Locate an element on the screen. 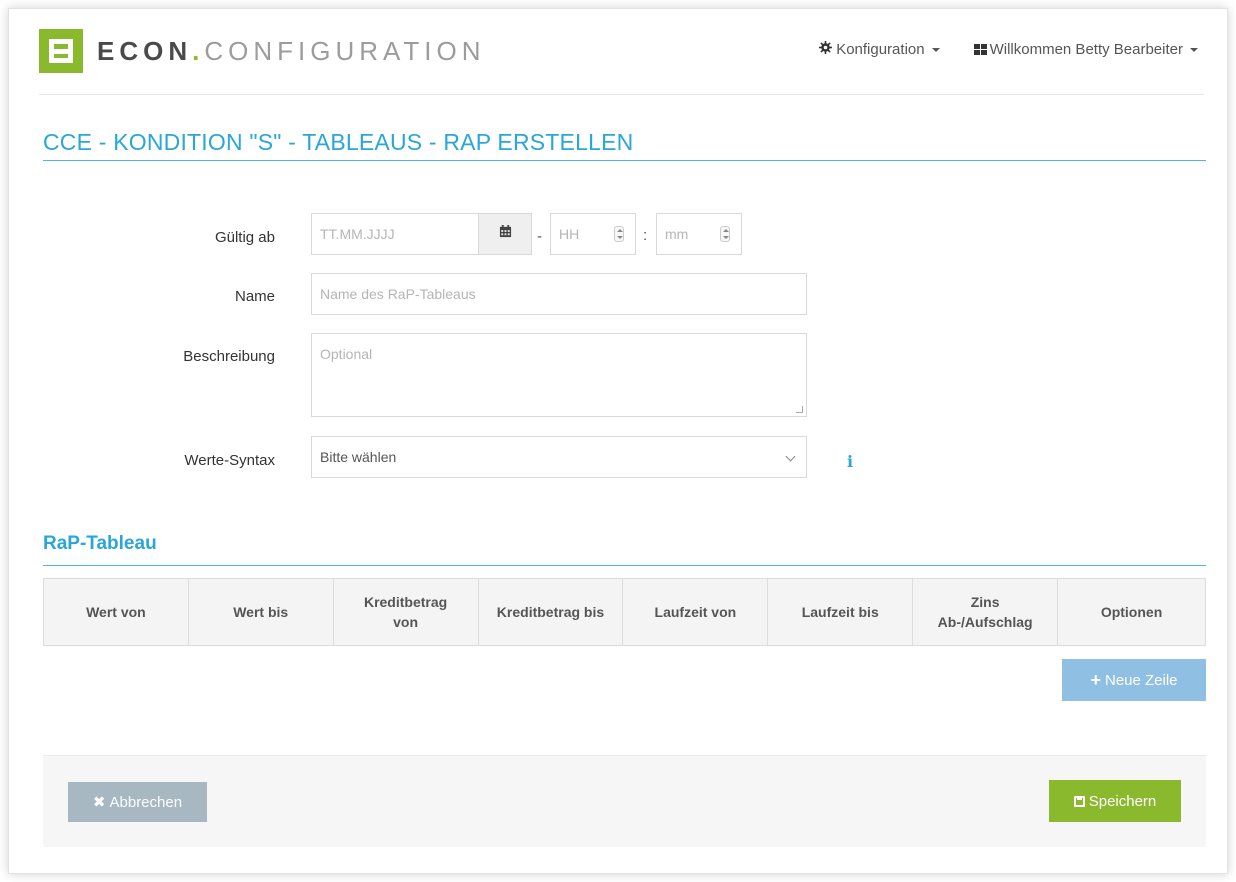 The image size is (1236, 882). minute-placeholder: mm is located at coordinates (677, 234).